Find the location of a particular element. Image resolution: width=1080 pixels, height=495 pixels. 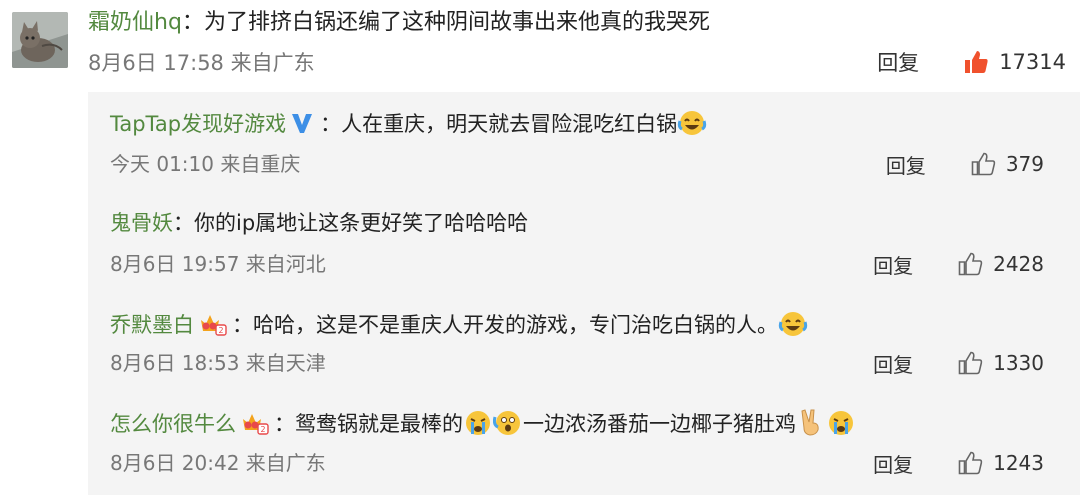

like-count: 379 is located at coordinates (1024, 164).